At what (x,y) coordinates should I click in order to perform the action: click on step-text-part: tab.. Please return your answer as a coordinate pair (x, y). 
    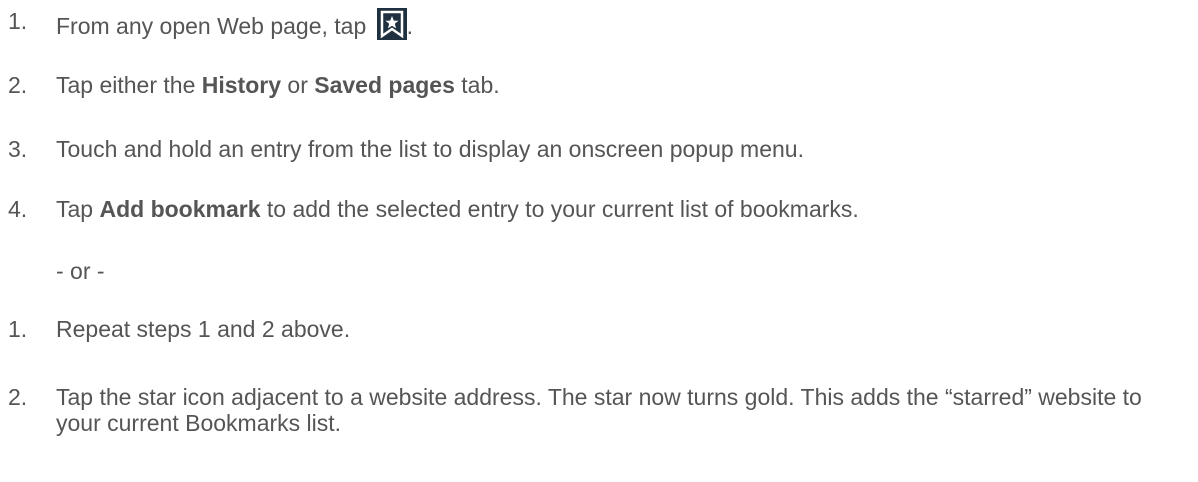
    Looking at the image, I should click on (477, 85).